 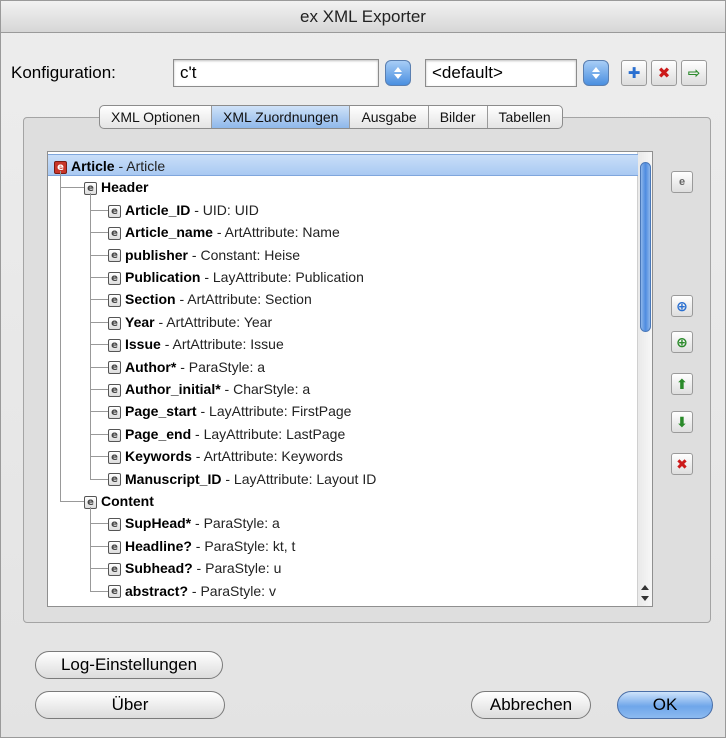 I want to click on tree-node-name: Year, so click(x=140, y=321).